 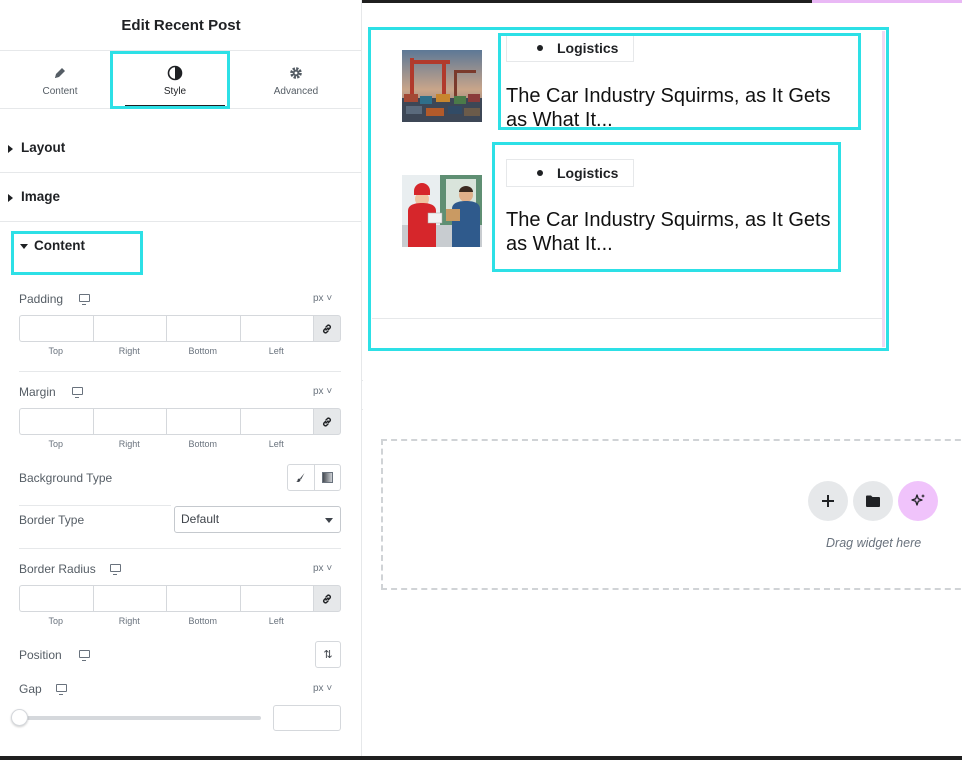 I want to click on active-tab-indicator, so click(x=175, y=106).